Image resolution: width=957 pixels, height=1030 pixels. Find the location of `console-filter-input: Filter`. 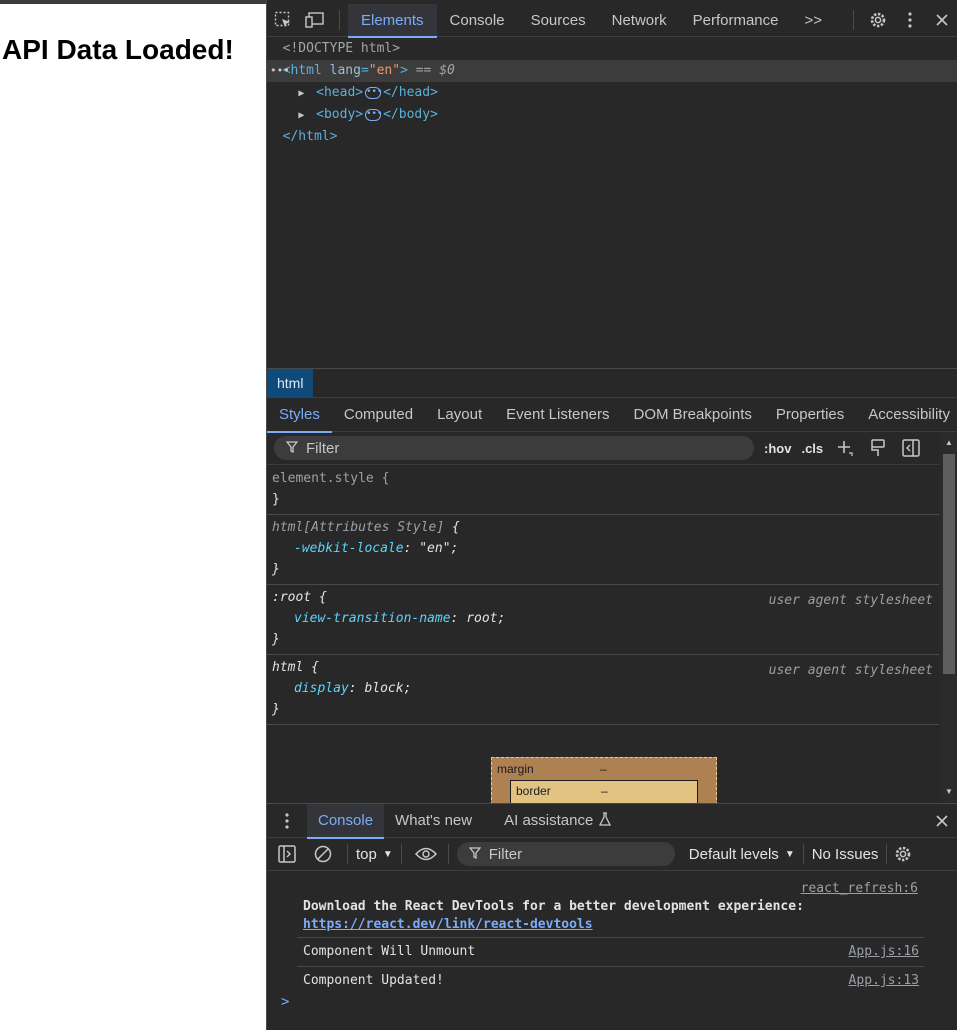

console-filter-input: Filter is located at coordinates (565, 854).